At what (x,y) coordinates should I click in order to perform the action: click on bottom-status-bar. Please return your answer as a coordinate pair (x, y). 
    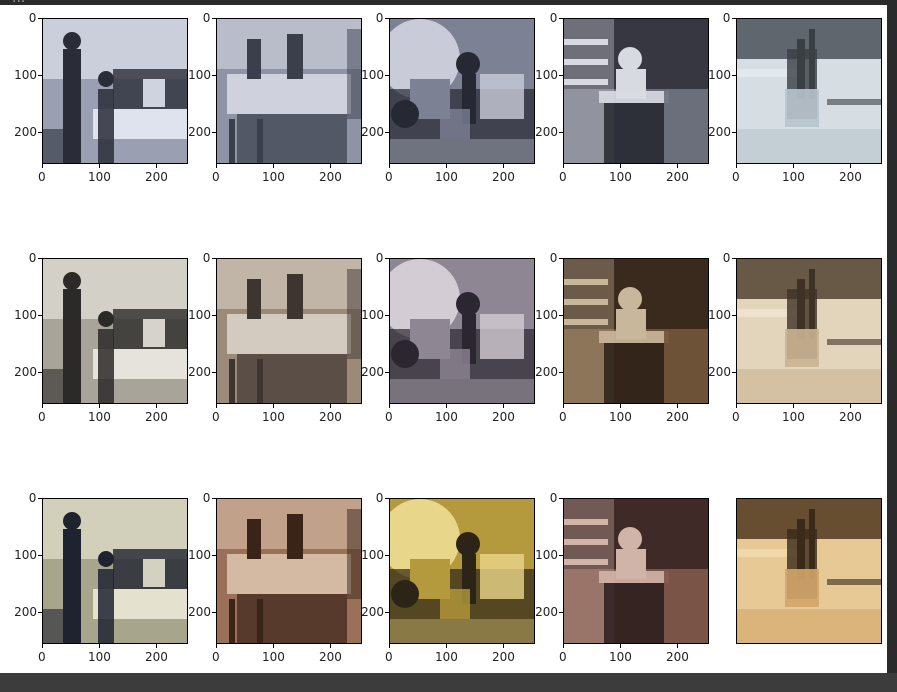
    Looking at the image, I should click on (448, 682).